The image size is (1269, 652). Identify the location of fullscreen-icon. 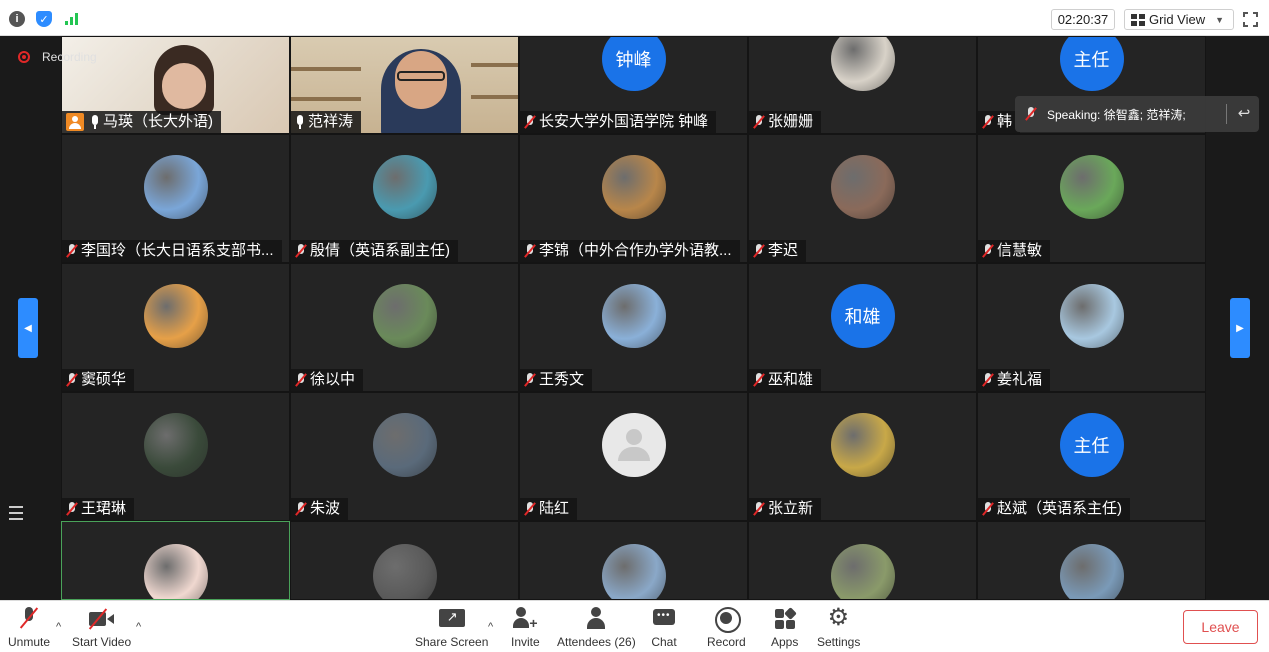
(1250, 19).